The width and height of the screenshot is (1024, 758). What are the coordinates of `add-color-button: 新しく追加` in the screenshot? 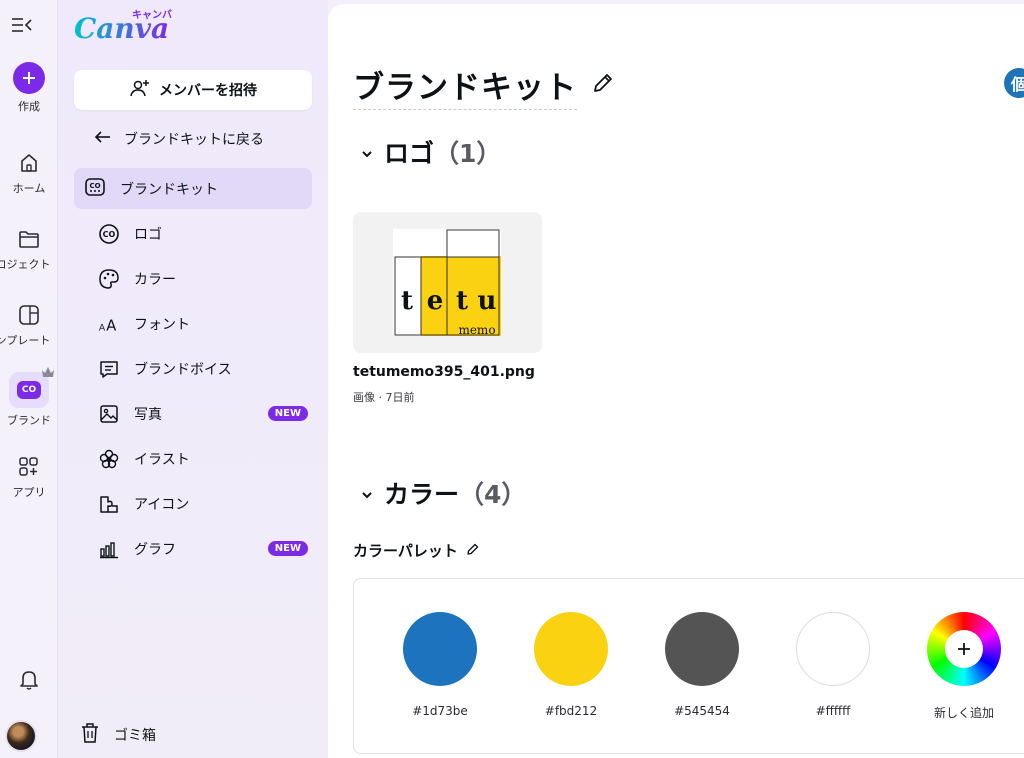 It's located at (964, 666).